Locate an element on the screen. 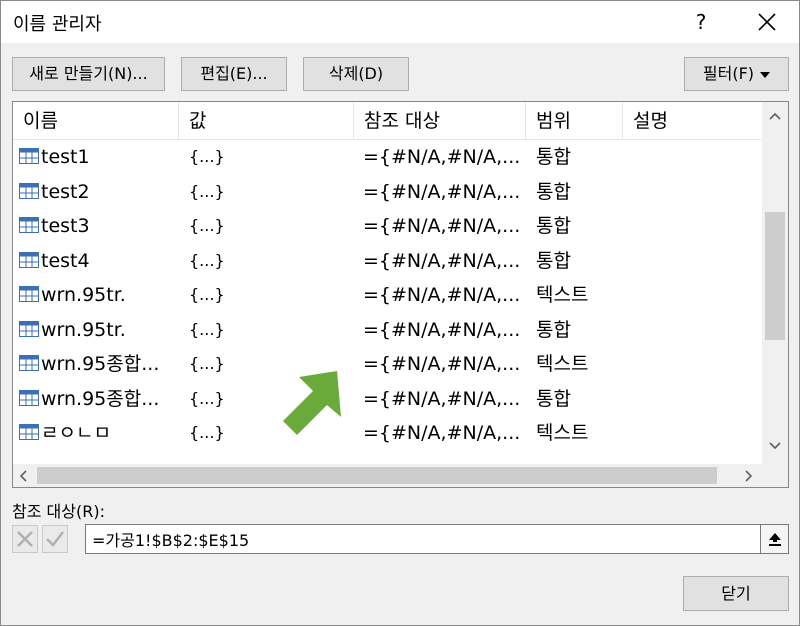 Image resolution: width=800 pixels, height=626 pixels. horizontal-scroll-thumb is located at coordinates (377, 475).